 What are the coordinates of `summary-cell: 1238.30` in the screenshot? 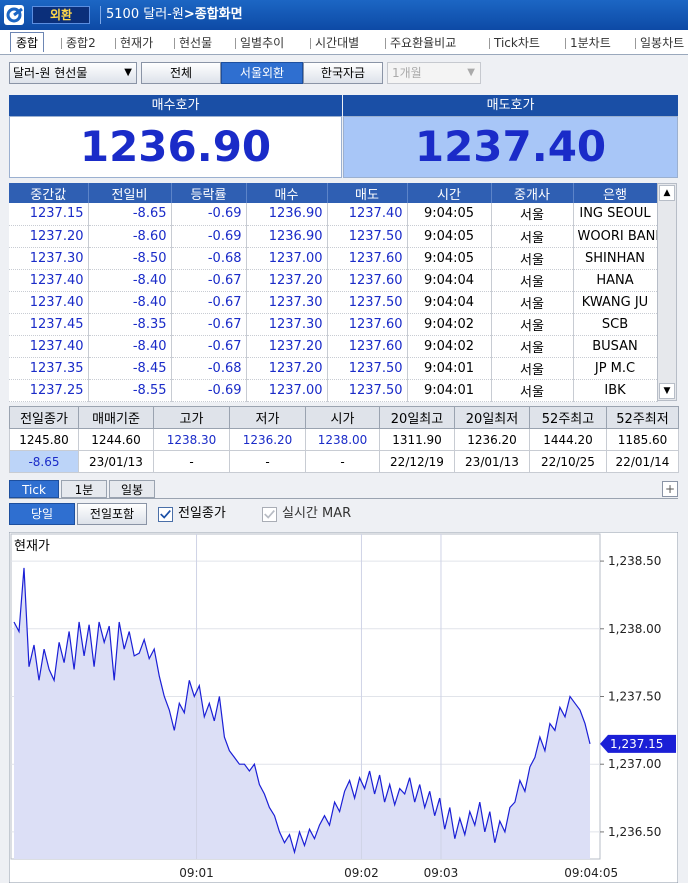 It's located at (191, 439).